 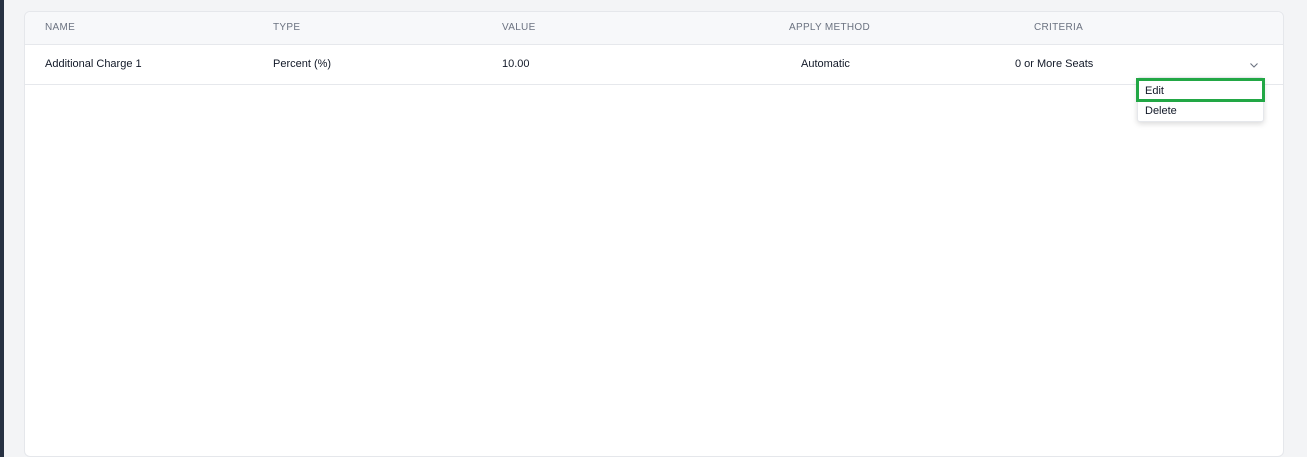 What do you see at coordinates (1054, 64) in the screenshot?
I see `cell-criteria: 0 or More Seats` at bounding box center [1054, 64].